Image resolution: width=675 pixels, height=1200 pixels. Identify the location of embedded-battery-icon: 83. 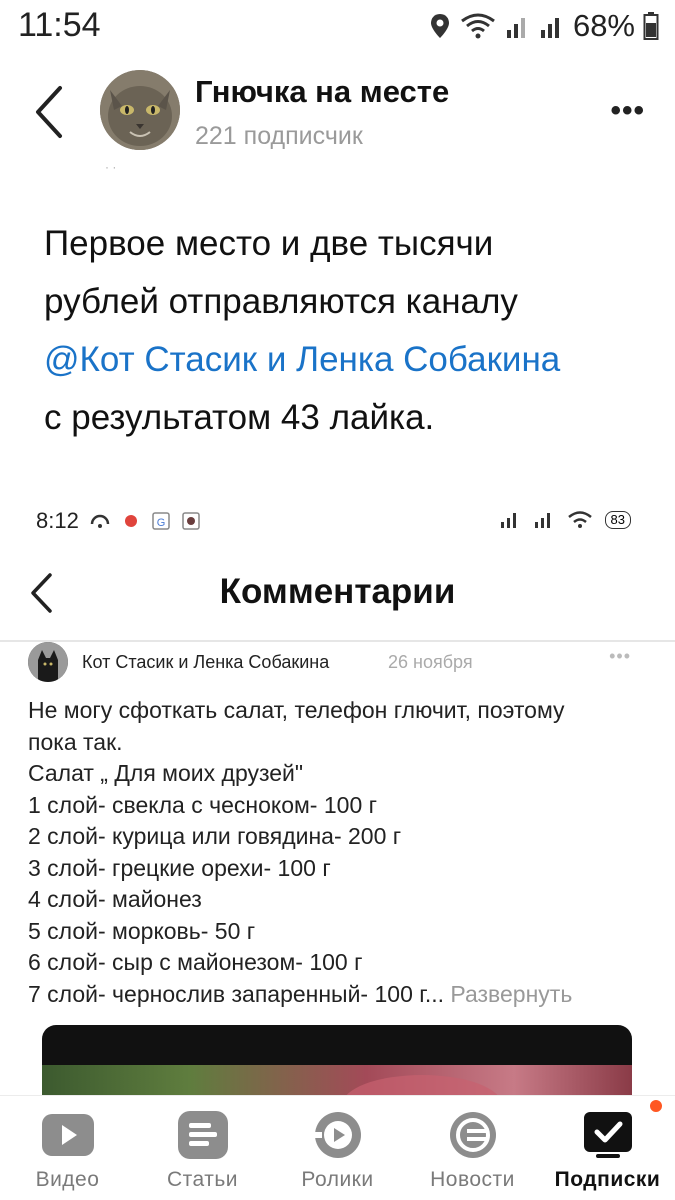
(617, 520).